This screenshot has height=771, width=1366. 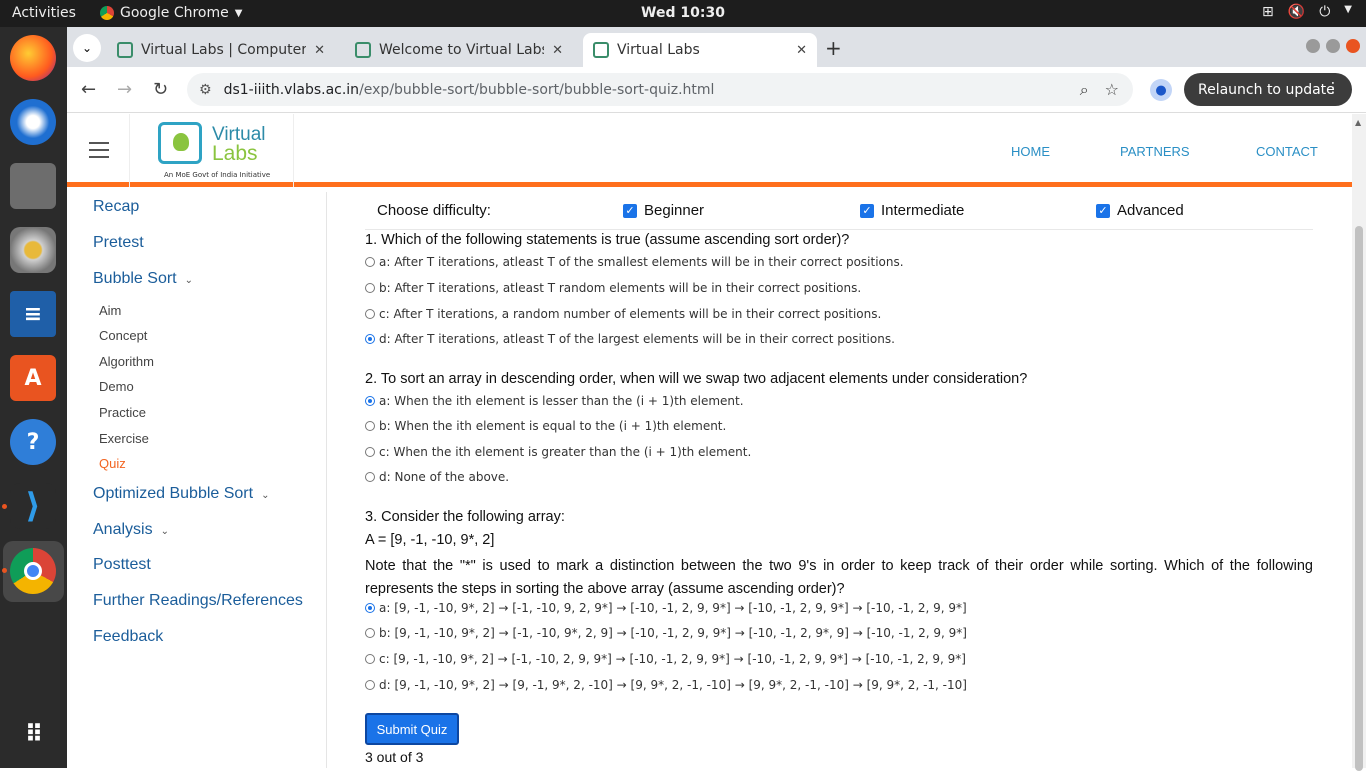 What do you see at coordinates (112, 463) in the screenshot?
I see `sidebar-item-quiz: Quiz` at bounding box center [112, 463].